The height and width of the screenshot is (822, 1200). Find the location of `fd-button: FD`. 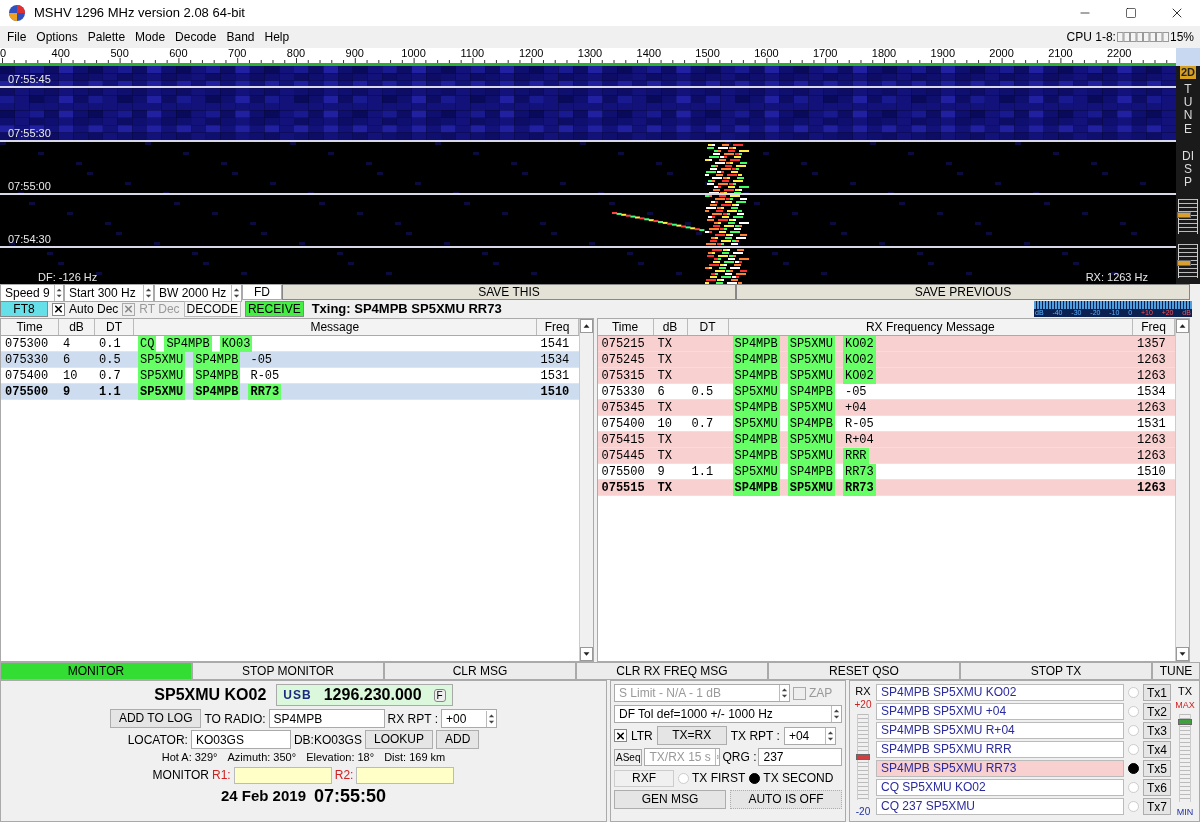

fd-button: FD is located at coordinates (262, 292).